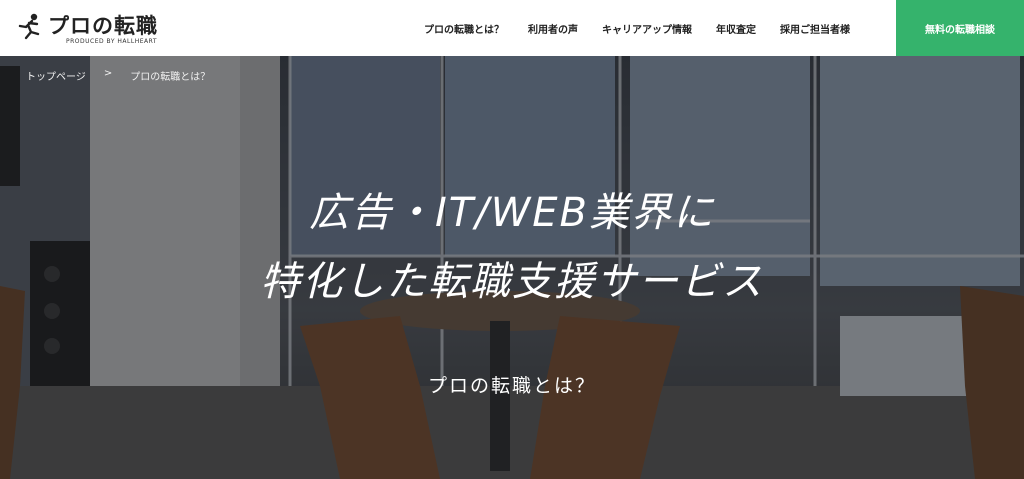 The image size is (1024, 479). I want to click on nav-item-recruiters: 採用ご担当者様, so click(815, 28).